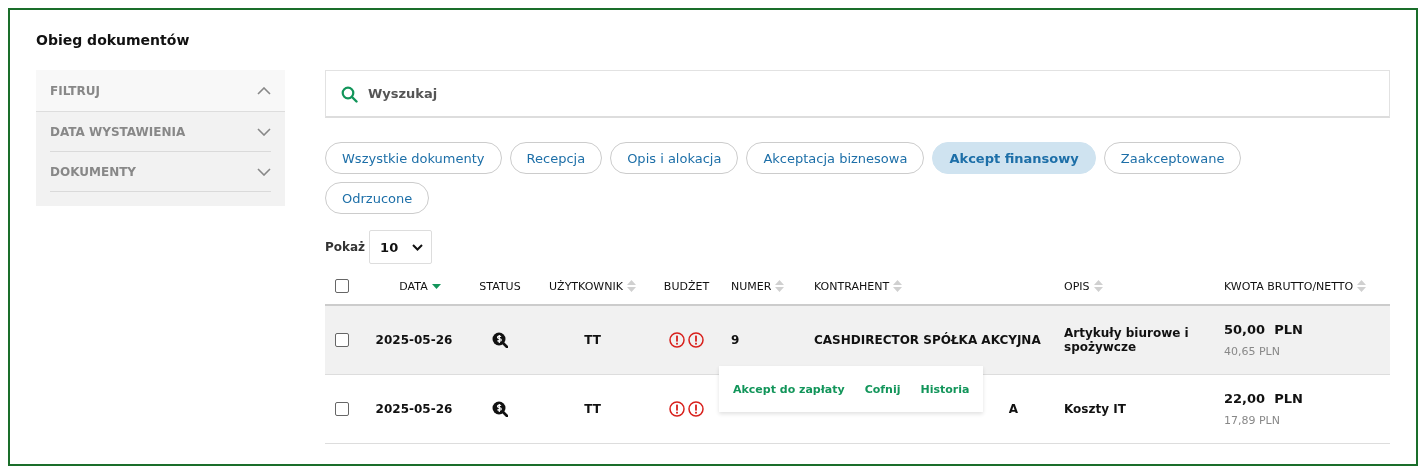 The height and width of the screenshot is (473, 1426). I want to click on column-header: UŻYTKOWNIK, so click(586, 286).